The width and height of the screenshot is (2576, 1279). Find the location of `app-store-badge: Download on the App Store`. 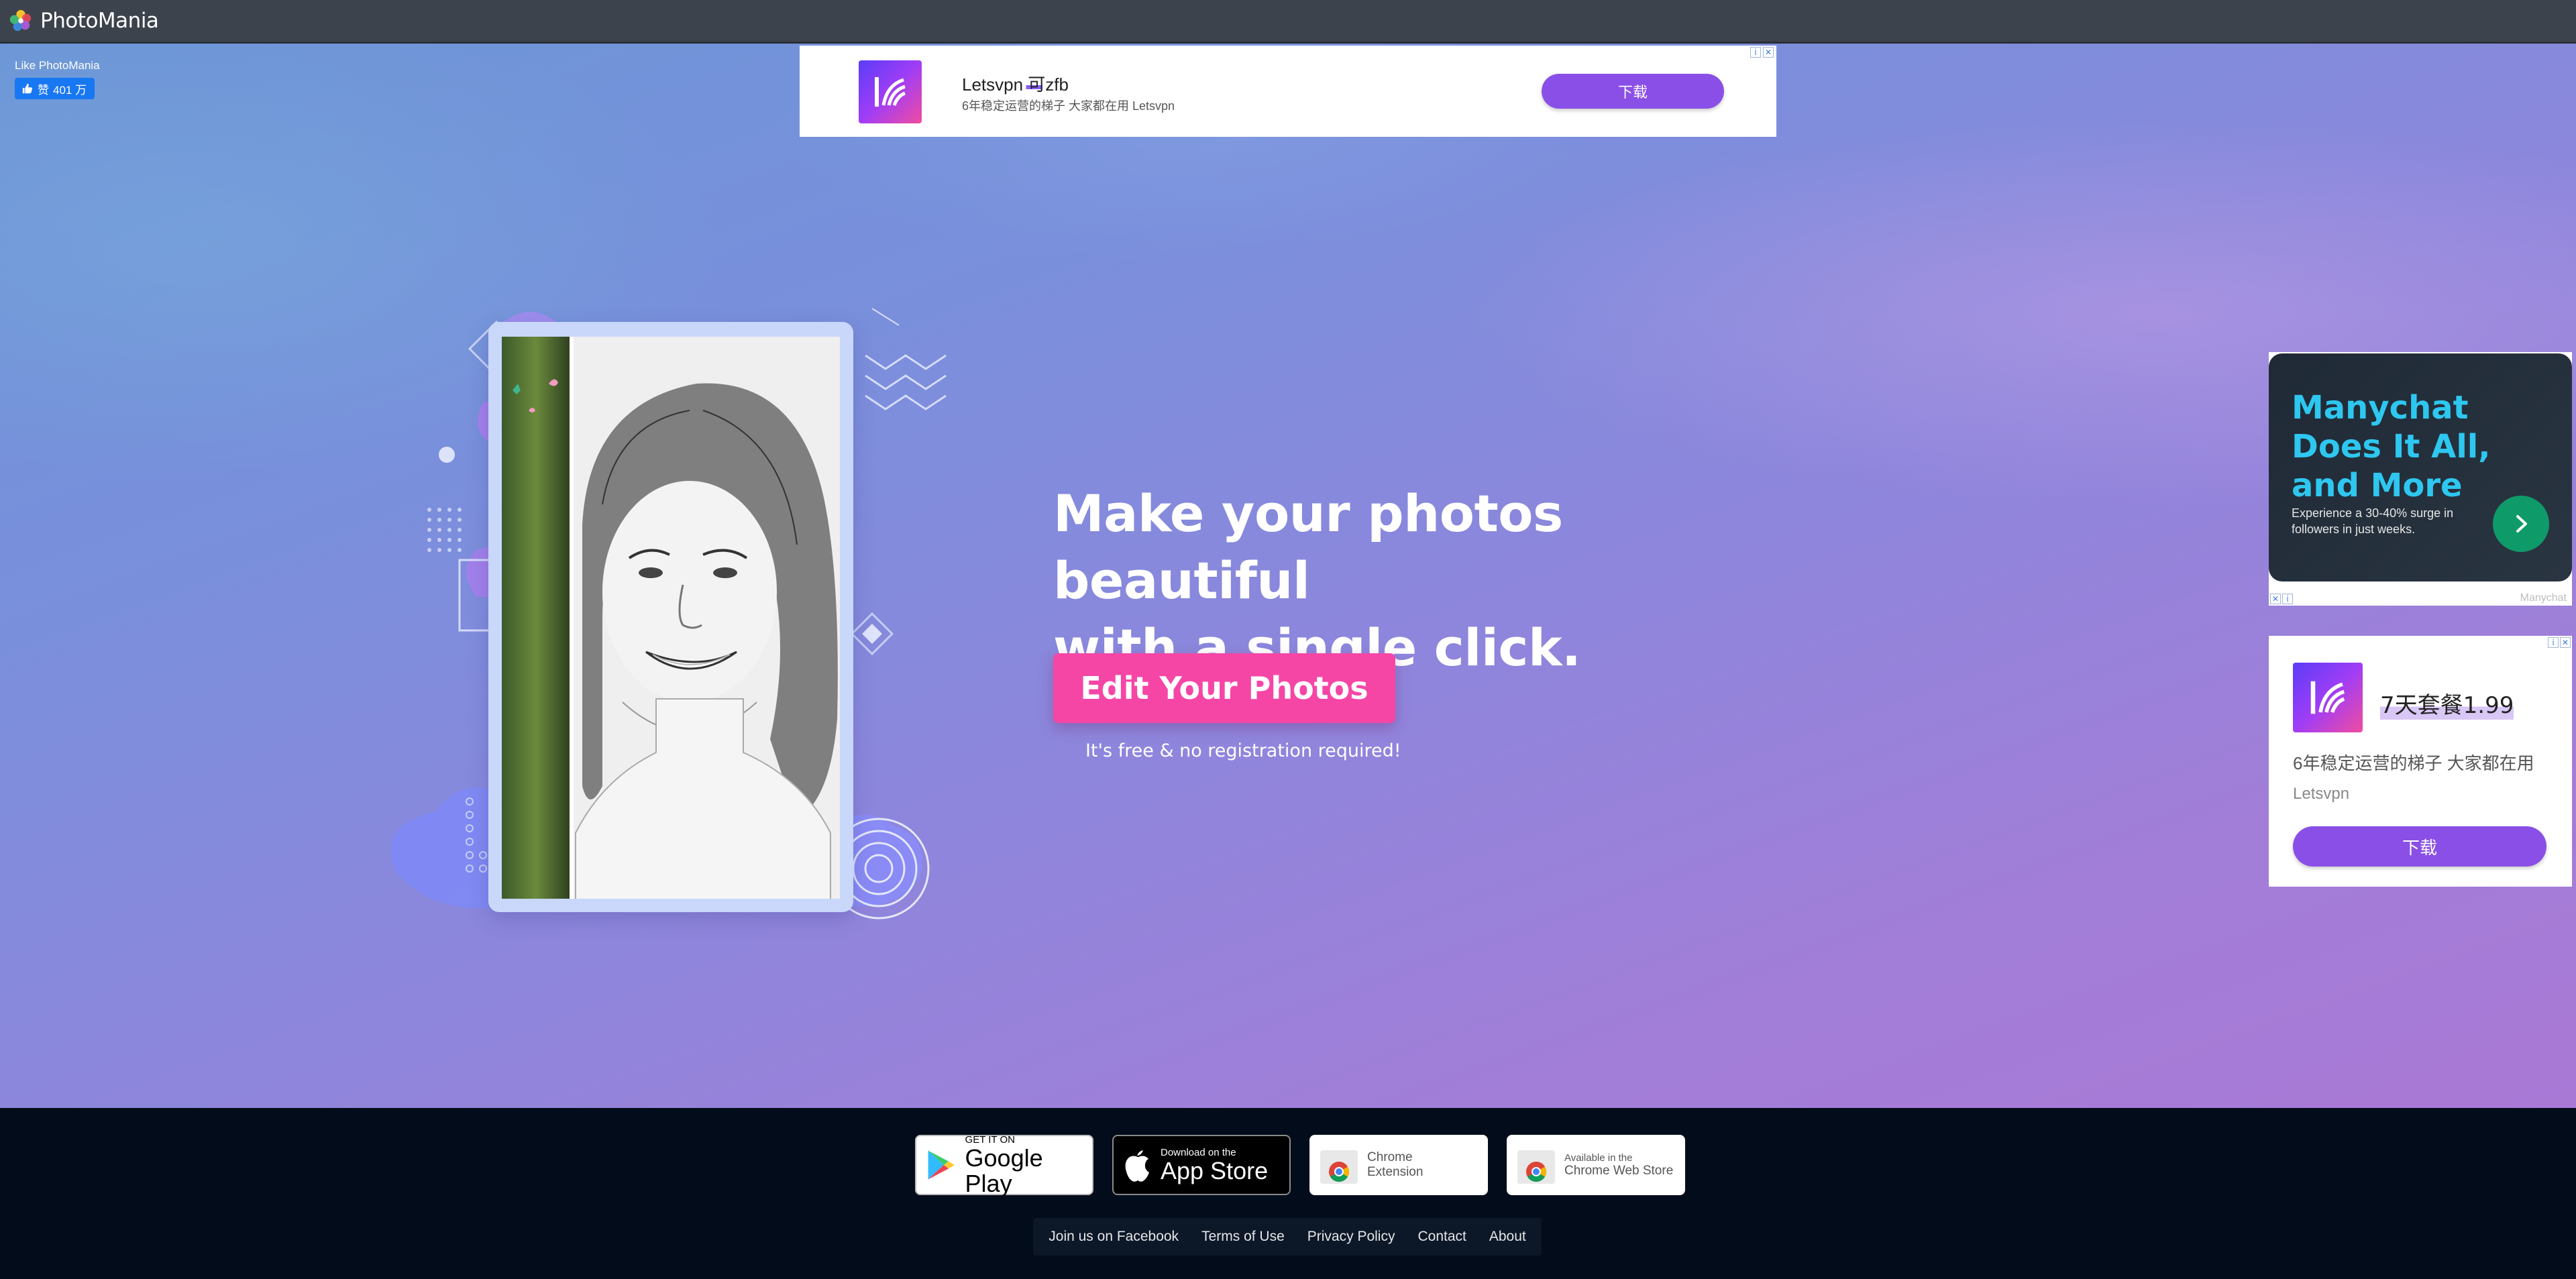

app-store-badge: Download on the App Store is located at coordinates (1201, 1165).